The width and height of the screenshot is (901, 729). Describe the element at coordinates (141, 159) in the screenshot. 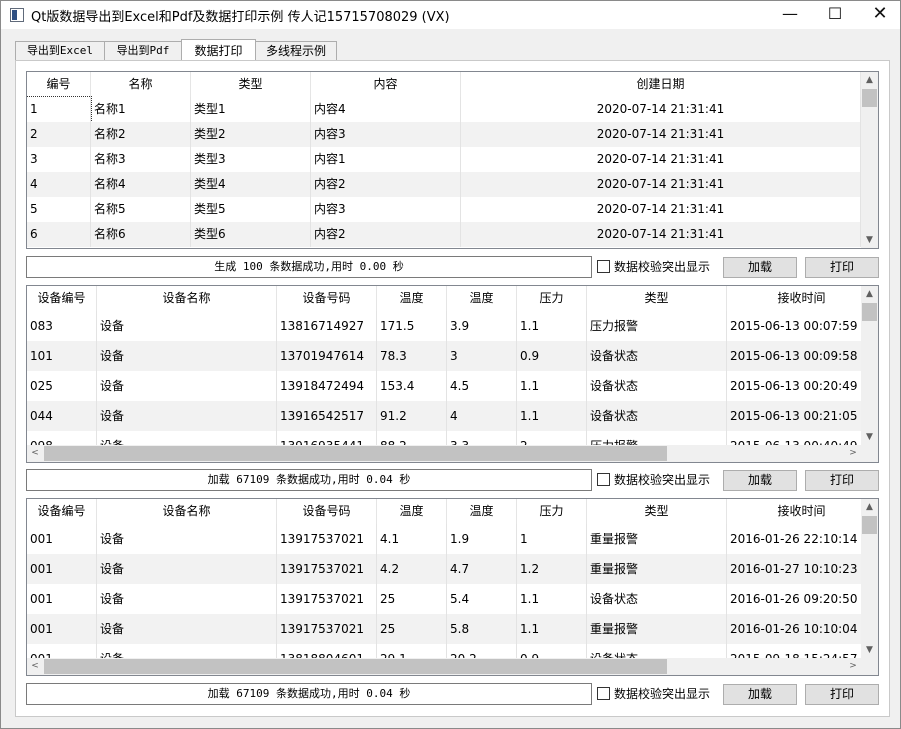

I see `table-cell: 名称3` at that location.